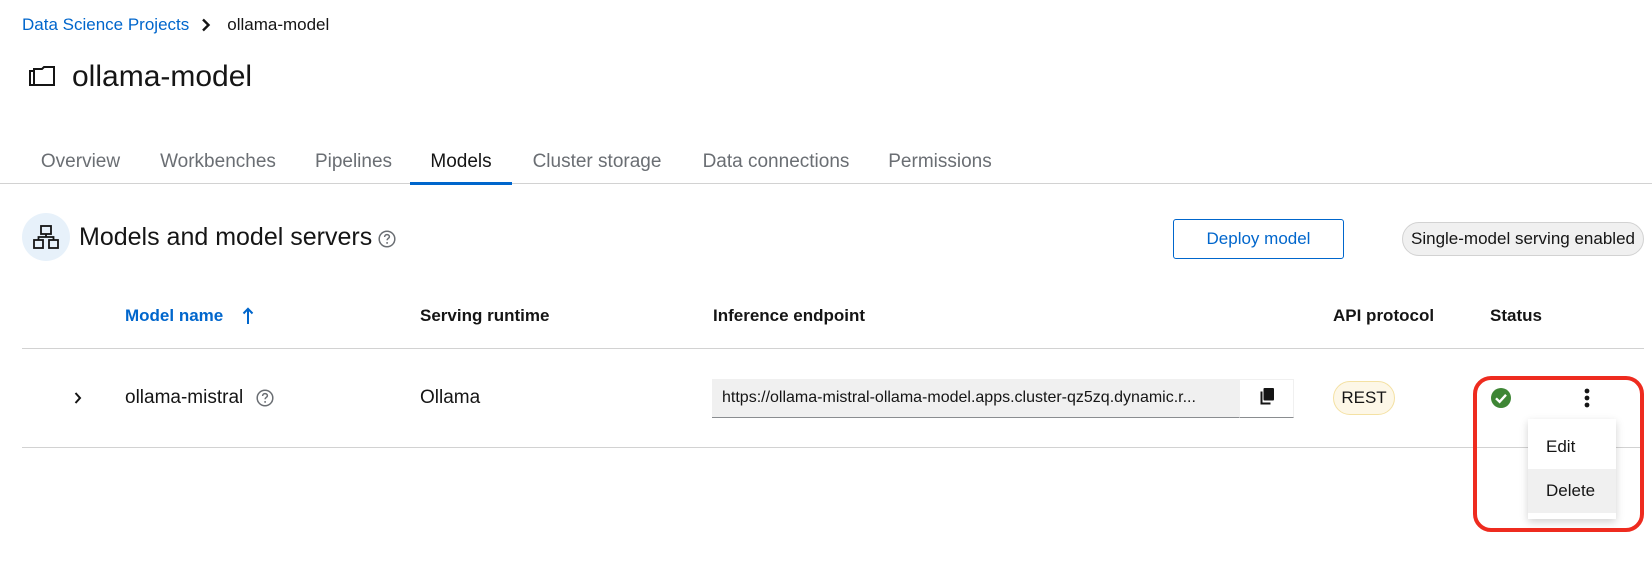 The width and height of the screenshot is (1652, 582). What do you see at coordinates (833, 447) in the screenshot?
I see `table-row-divider` at bounding box center [833, 447].